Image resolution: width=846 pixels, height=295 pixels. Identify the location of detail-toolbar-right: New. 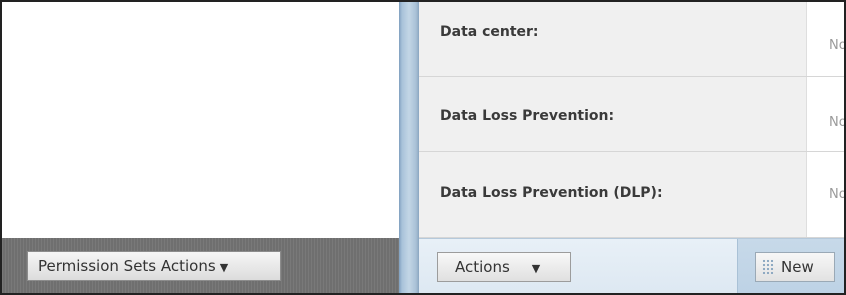
(790, 266).